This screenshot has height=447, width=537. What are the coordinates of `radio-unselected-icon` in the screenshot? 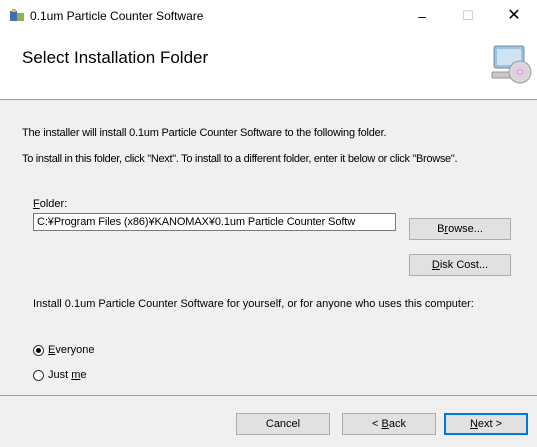 It's located at (38, 375).